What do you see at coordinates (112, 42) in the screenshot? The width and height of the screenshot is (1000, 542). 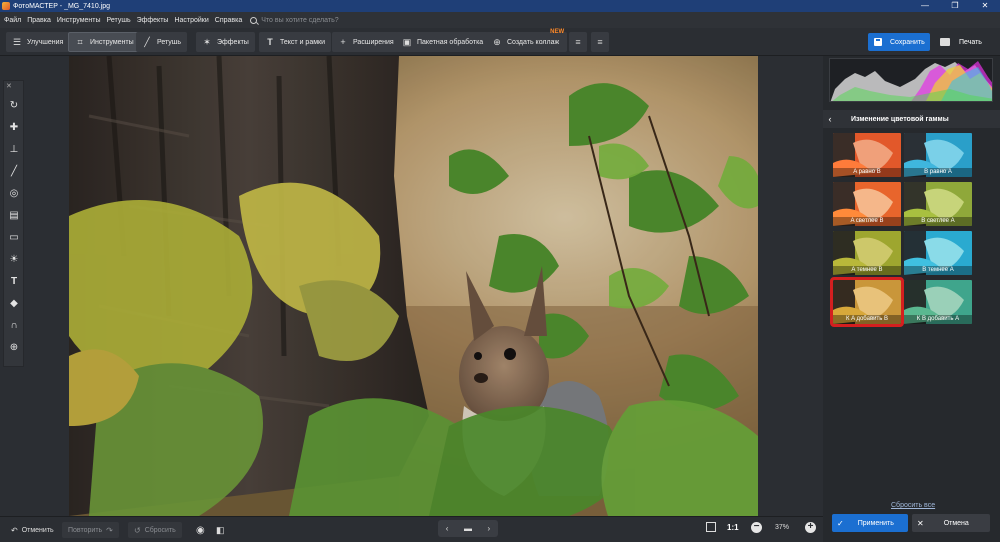 I see `tab-label: Инструменты` at bounding box center [112, 42].